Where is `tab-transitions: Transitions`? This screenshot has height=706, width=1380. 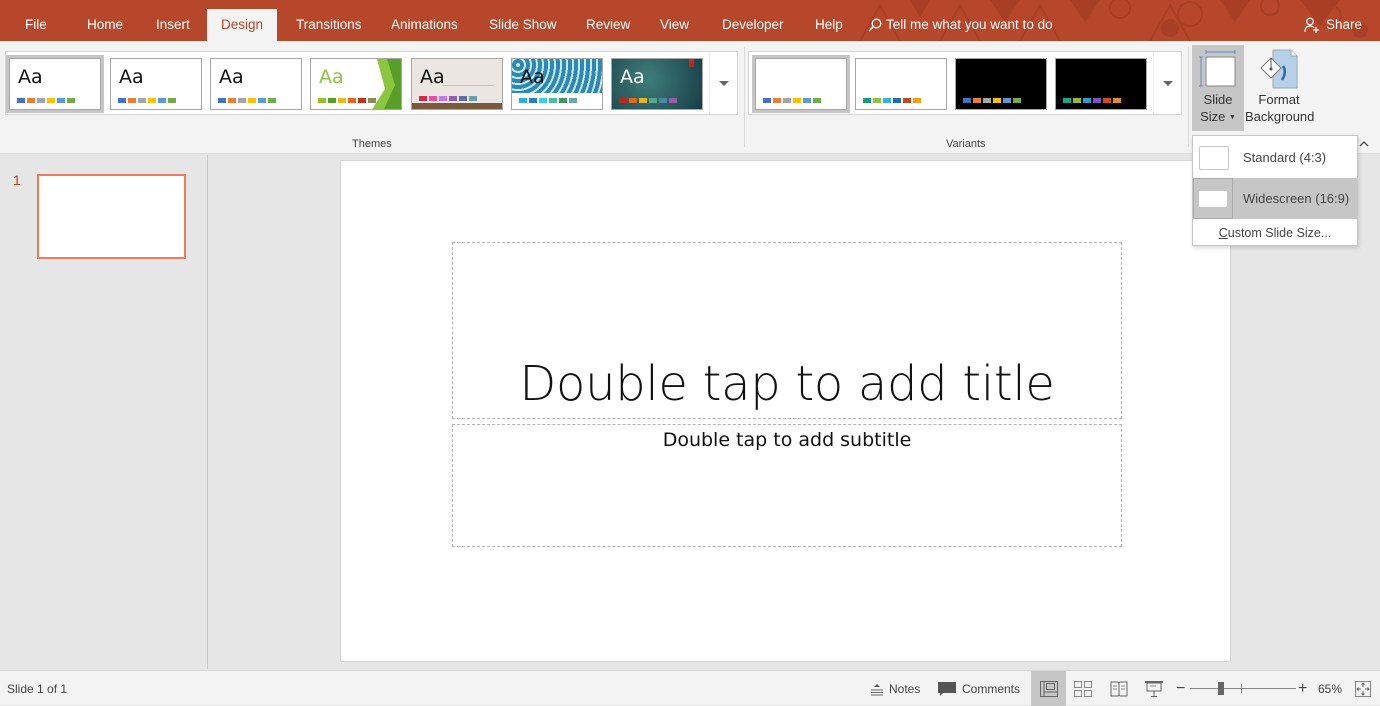 tab-transitions: Transitions is located at coordinates (329, 25).